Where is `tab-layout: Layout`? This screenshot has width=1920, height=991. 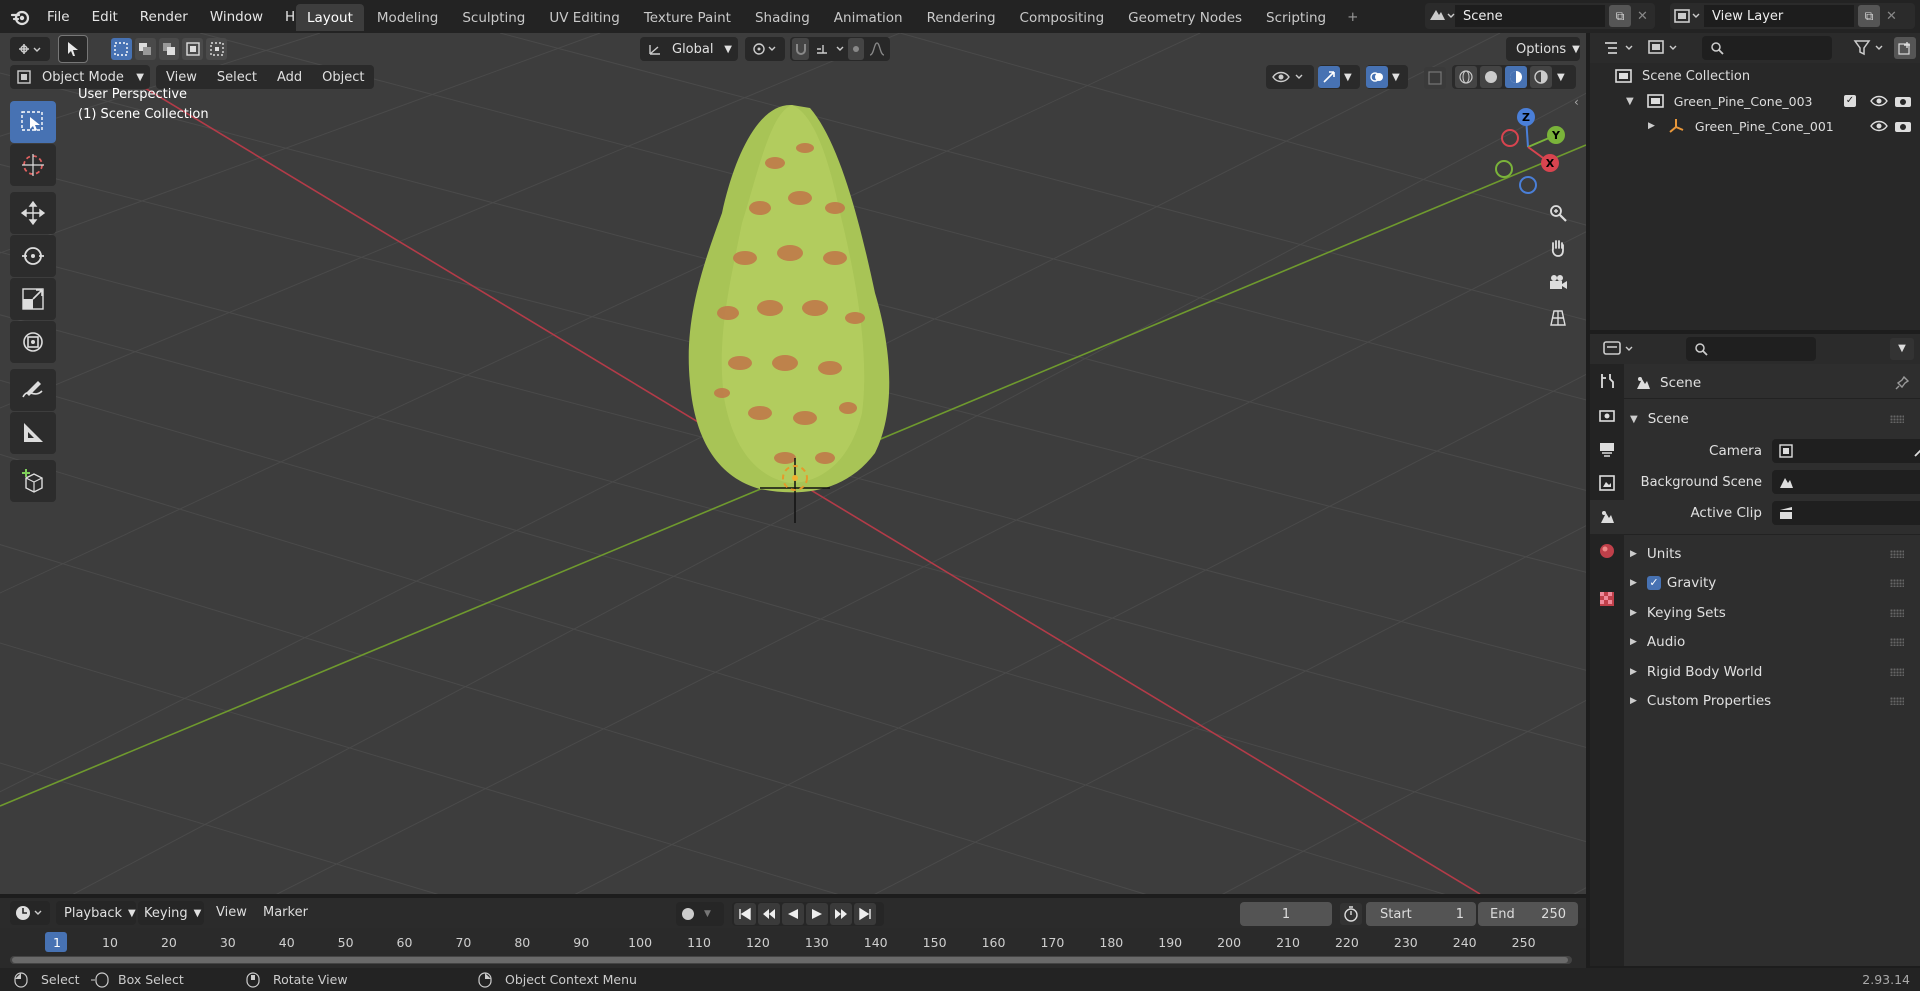 tab-layout: Layout is located at coordinates (330, 17).